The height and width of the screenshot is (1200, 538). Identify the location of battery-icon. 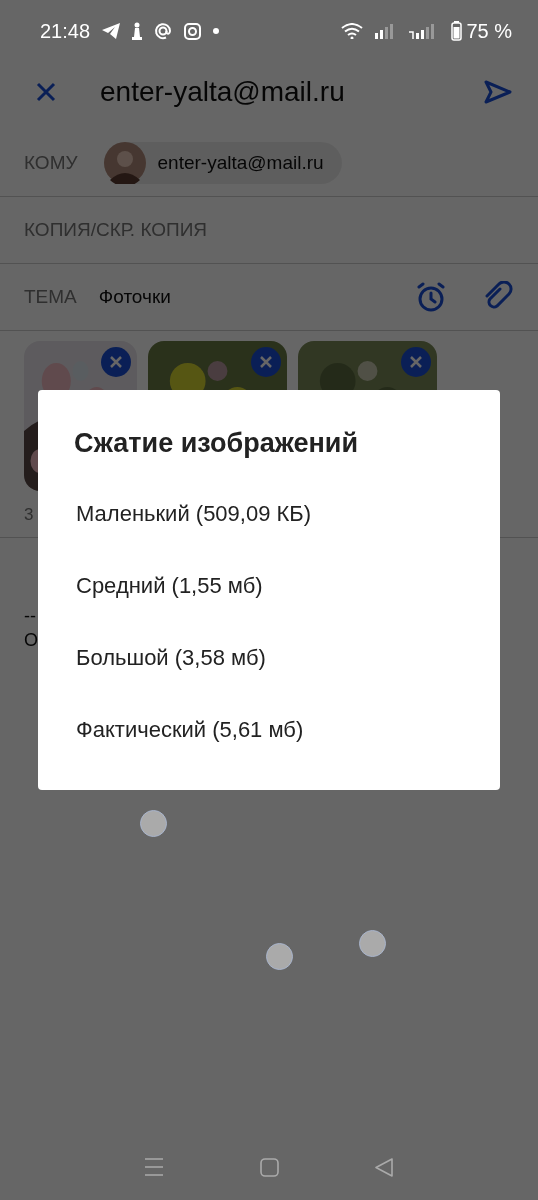
(457, 31).